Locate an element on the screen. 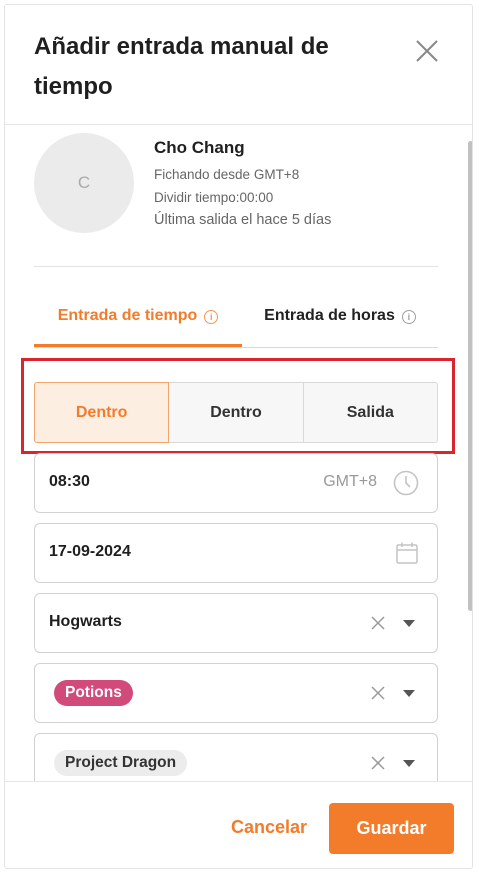 The height and width of the screenshot is (873, 477). dialog-footer: Cancelar Guardar is located at coordinates (238, 824).